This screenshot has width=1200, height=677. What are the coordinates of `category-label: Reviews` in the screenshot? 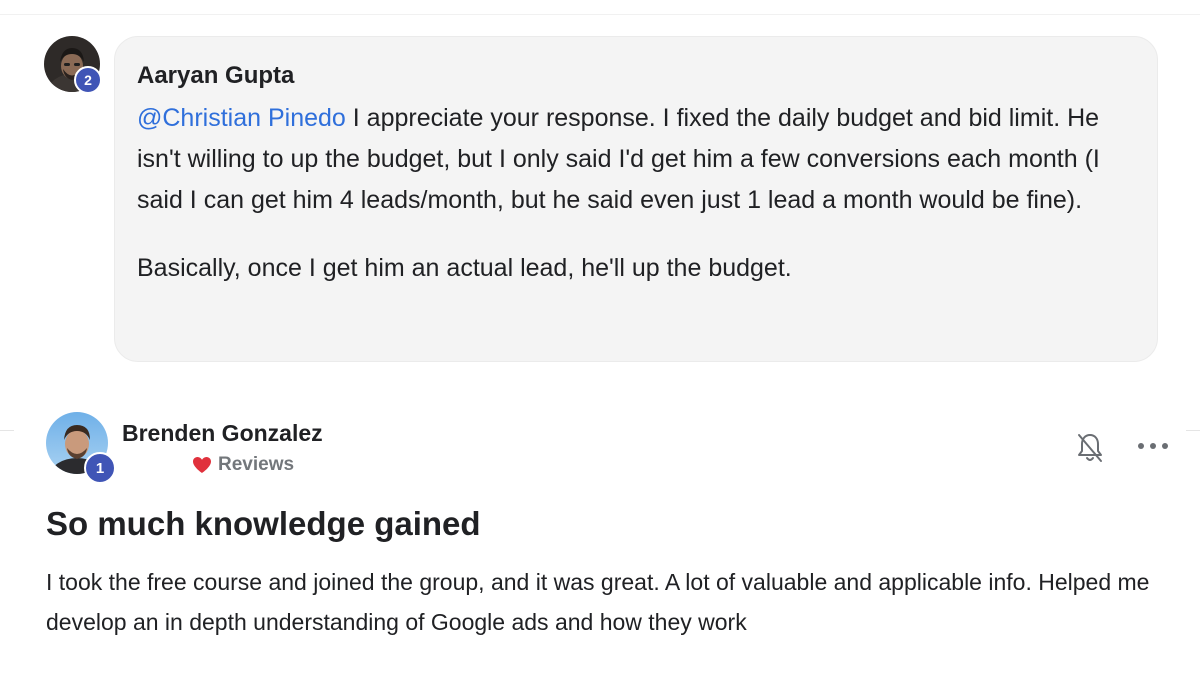 It's located at (256, 464).